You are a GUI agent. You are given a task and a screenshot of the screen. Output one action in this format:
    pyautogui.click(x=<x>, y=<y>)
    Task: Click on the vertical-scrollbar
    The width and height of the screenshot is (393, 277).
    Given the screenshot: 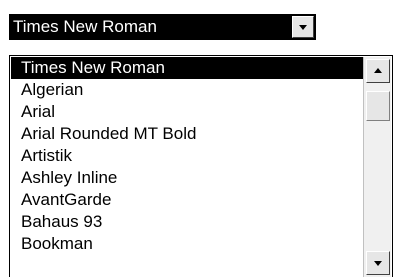 What is the action you would take?
    pyautogui.click(x=377, y=167)
    